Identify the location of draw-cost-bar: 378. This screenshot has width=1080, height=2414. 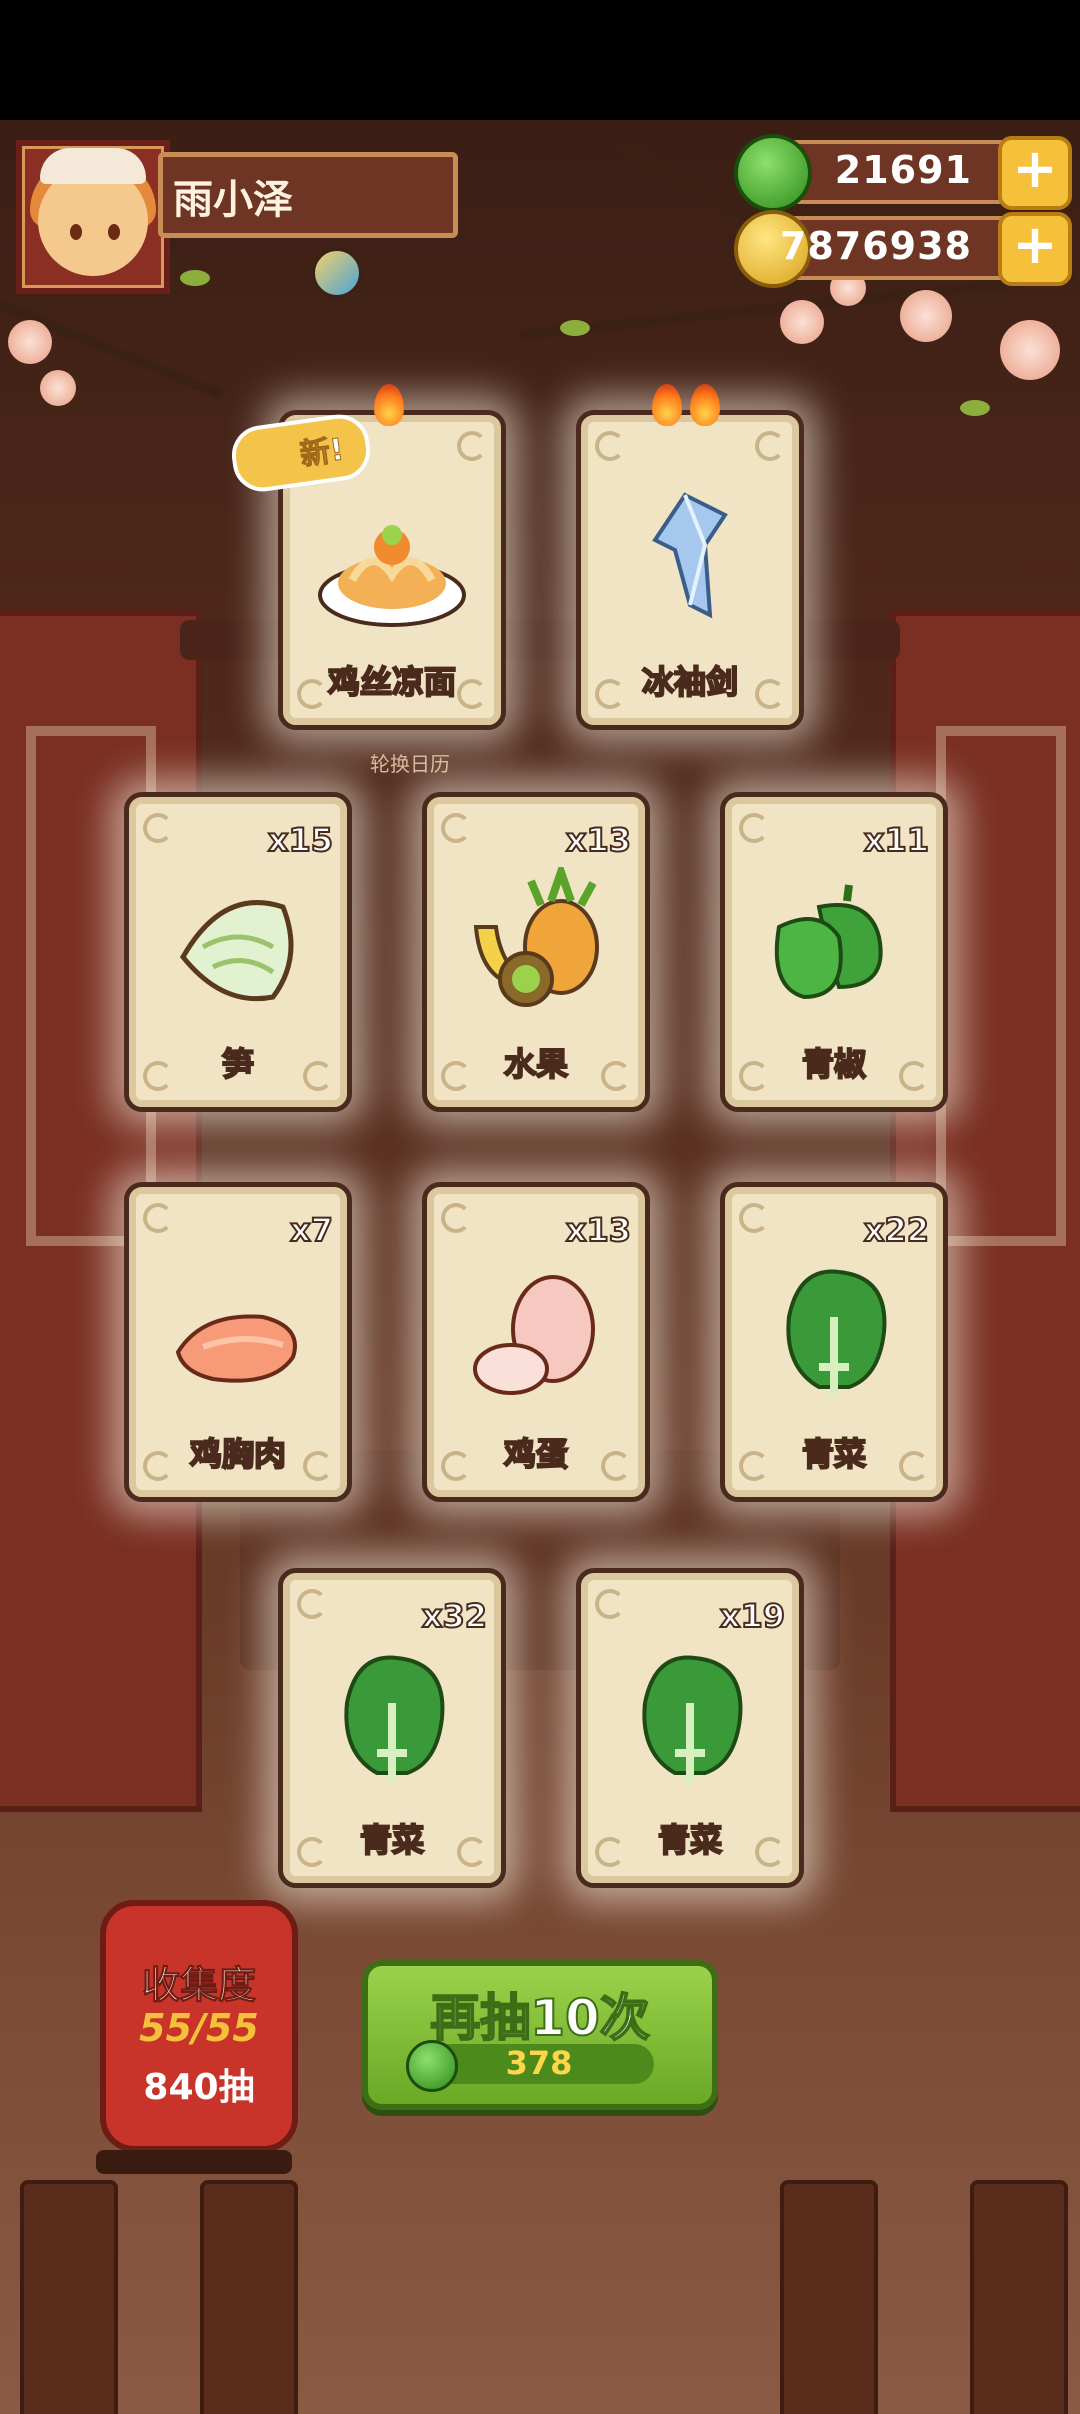
(530, 2066).